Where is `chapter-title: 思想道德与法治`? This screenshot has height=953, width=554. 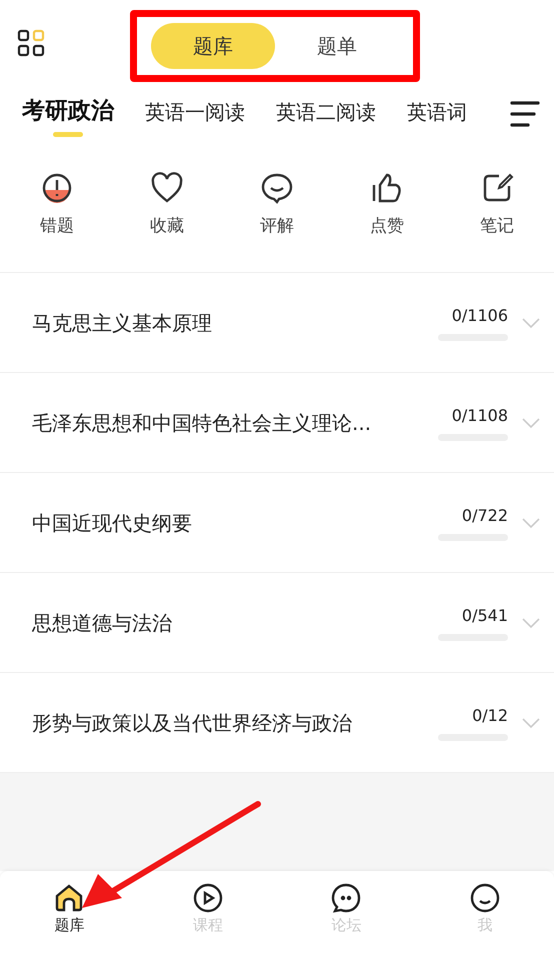 chapter-title: 思想道德与法治 is located at coordinates (102, 623).